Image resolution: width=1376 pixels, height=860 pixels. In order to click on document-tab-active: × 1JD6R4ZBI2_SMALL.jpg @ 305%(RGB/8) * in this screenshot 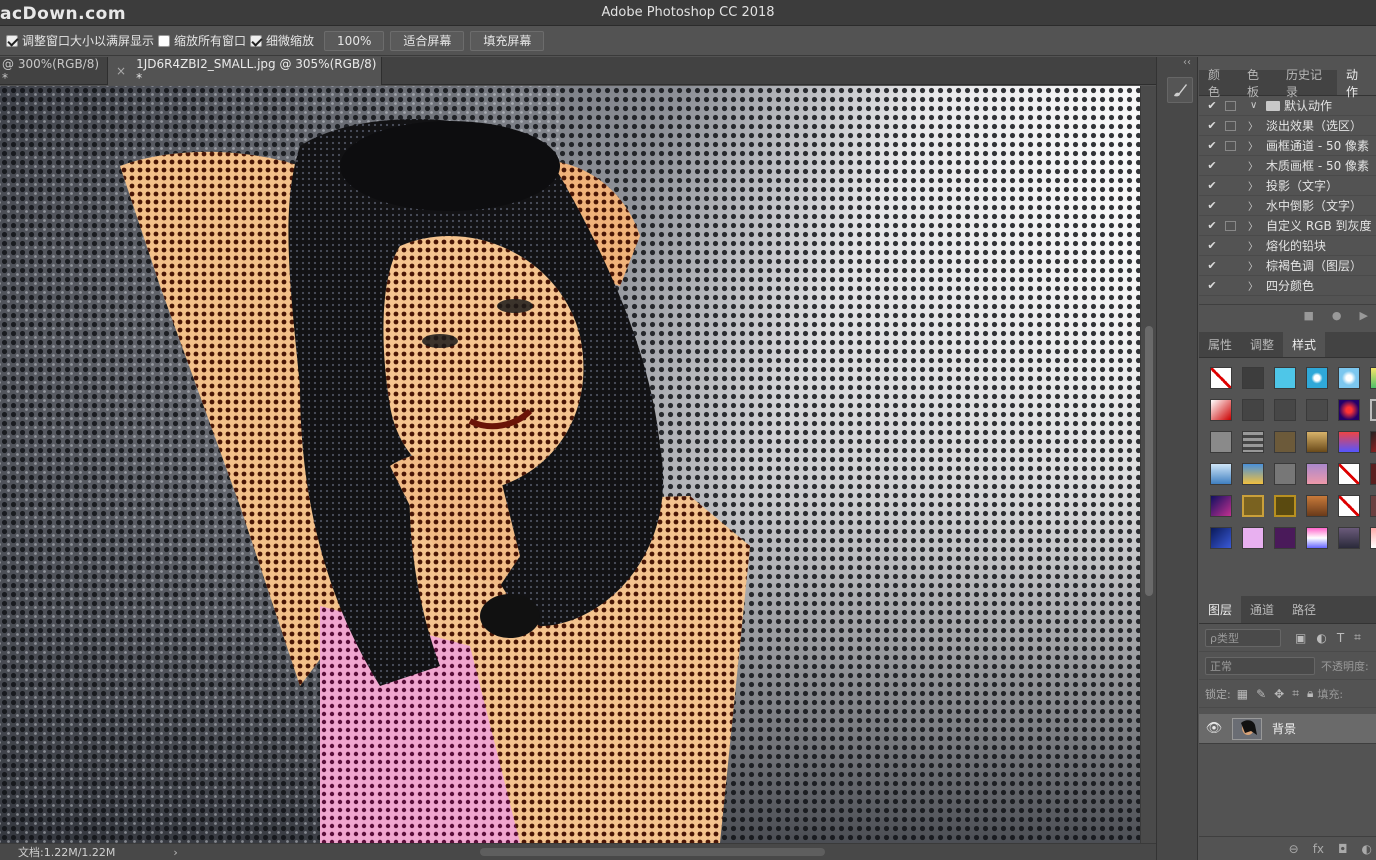, I will do `click(245, 71)`.